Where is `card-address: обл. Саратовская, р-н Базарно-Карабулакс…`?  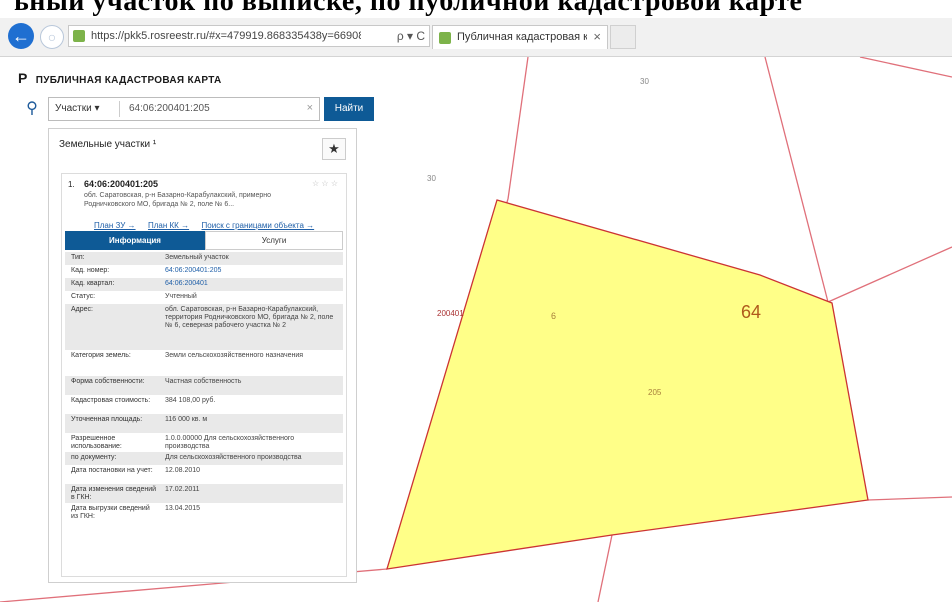
card-address: обл. Саратовская, р-н Базарно-Карабулакс… is located at coordinates (178, 200).